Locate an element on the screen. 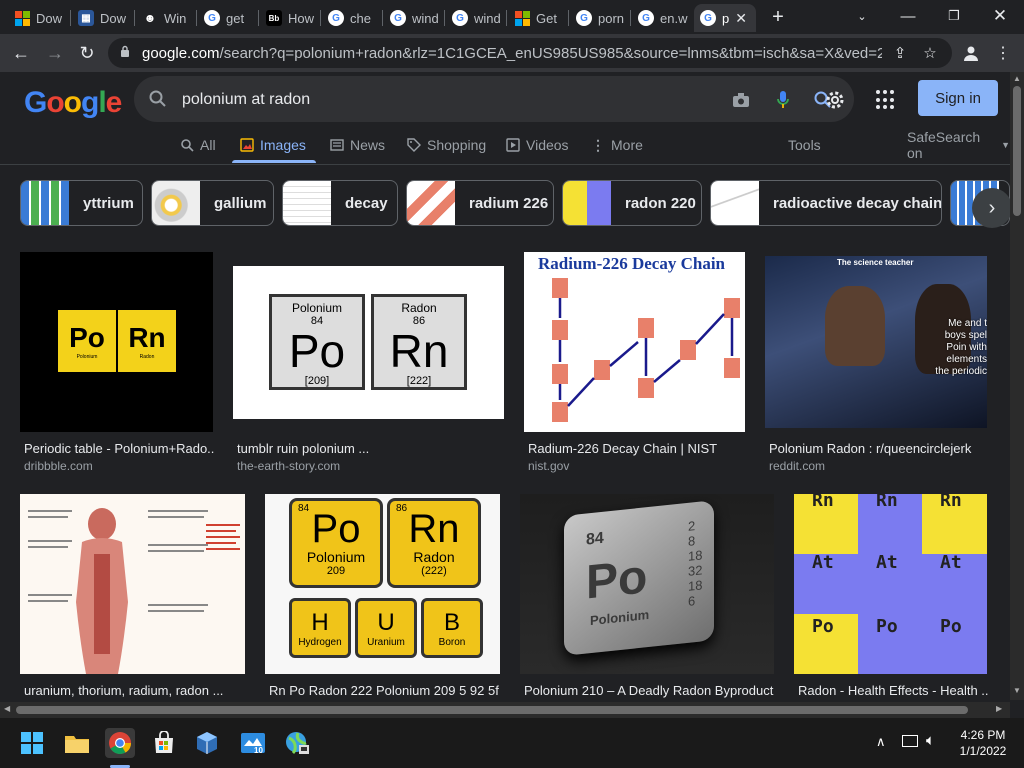 This screenshot has height=768, width=1024. tray-chevron-up-icon: ∧ is located at coordinates (881, 742).